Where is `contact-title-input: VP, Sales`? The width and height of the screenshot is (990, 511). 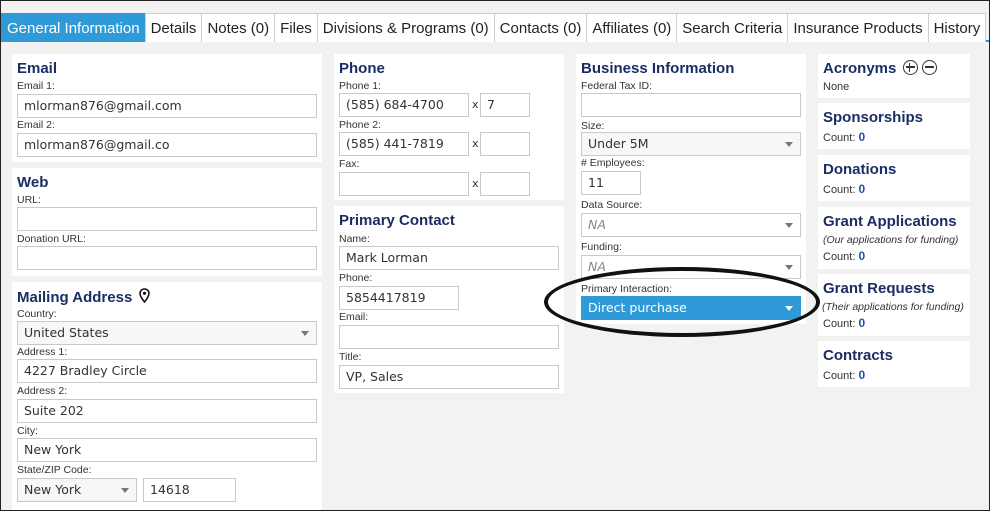
contact-title-input: VP, Sales is located at coordinates (449, 377).